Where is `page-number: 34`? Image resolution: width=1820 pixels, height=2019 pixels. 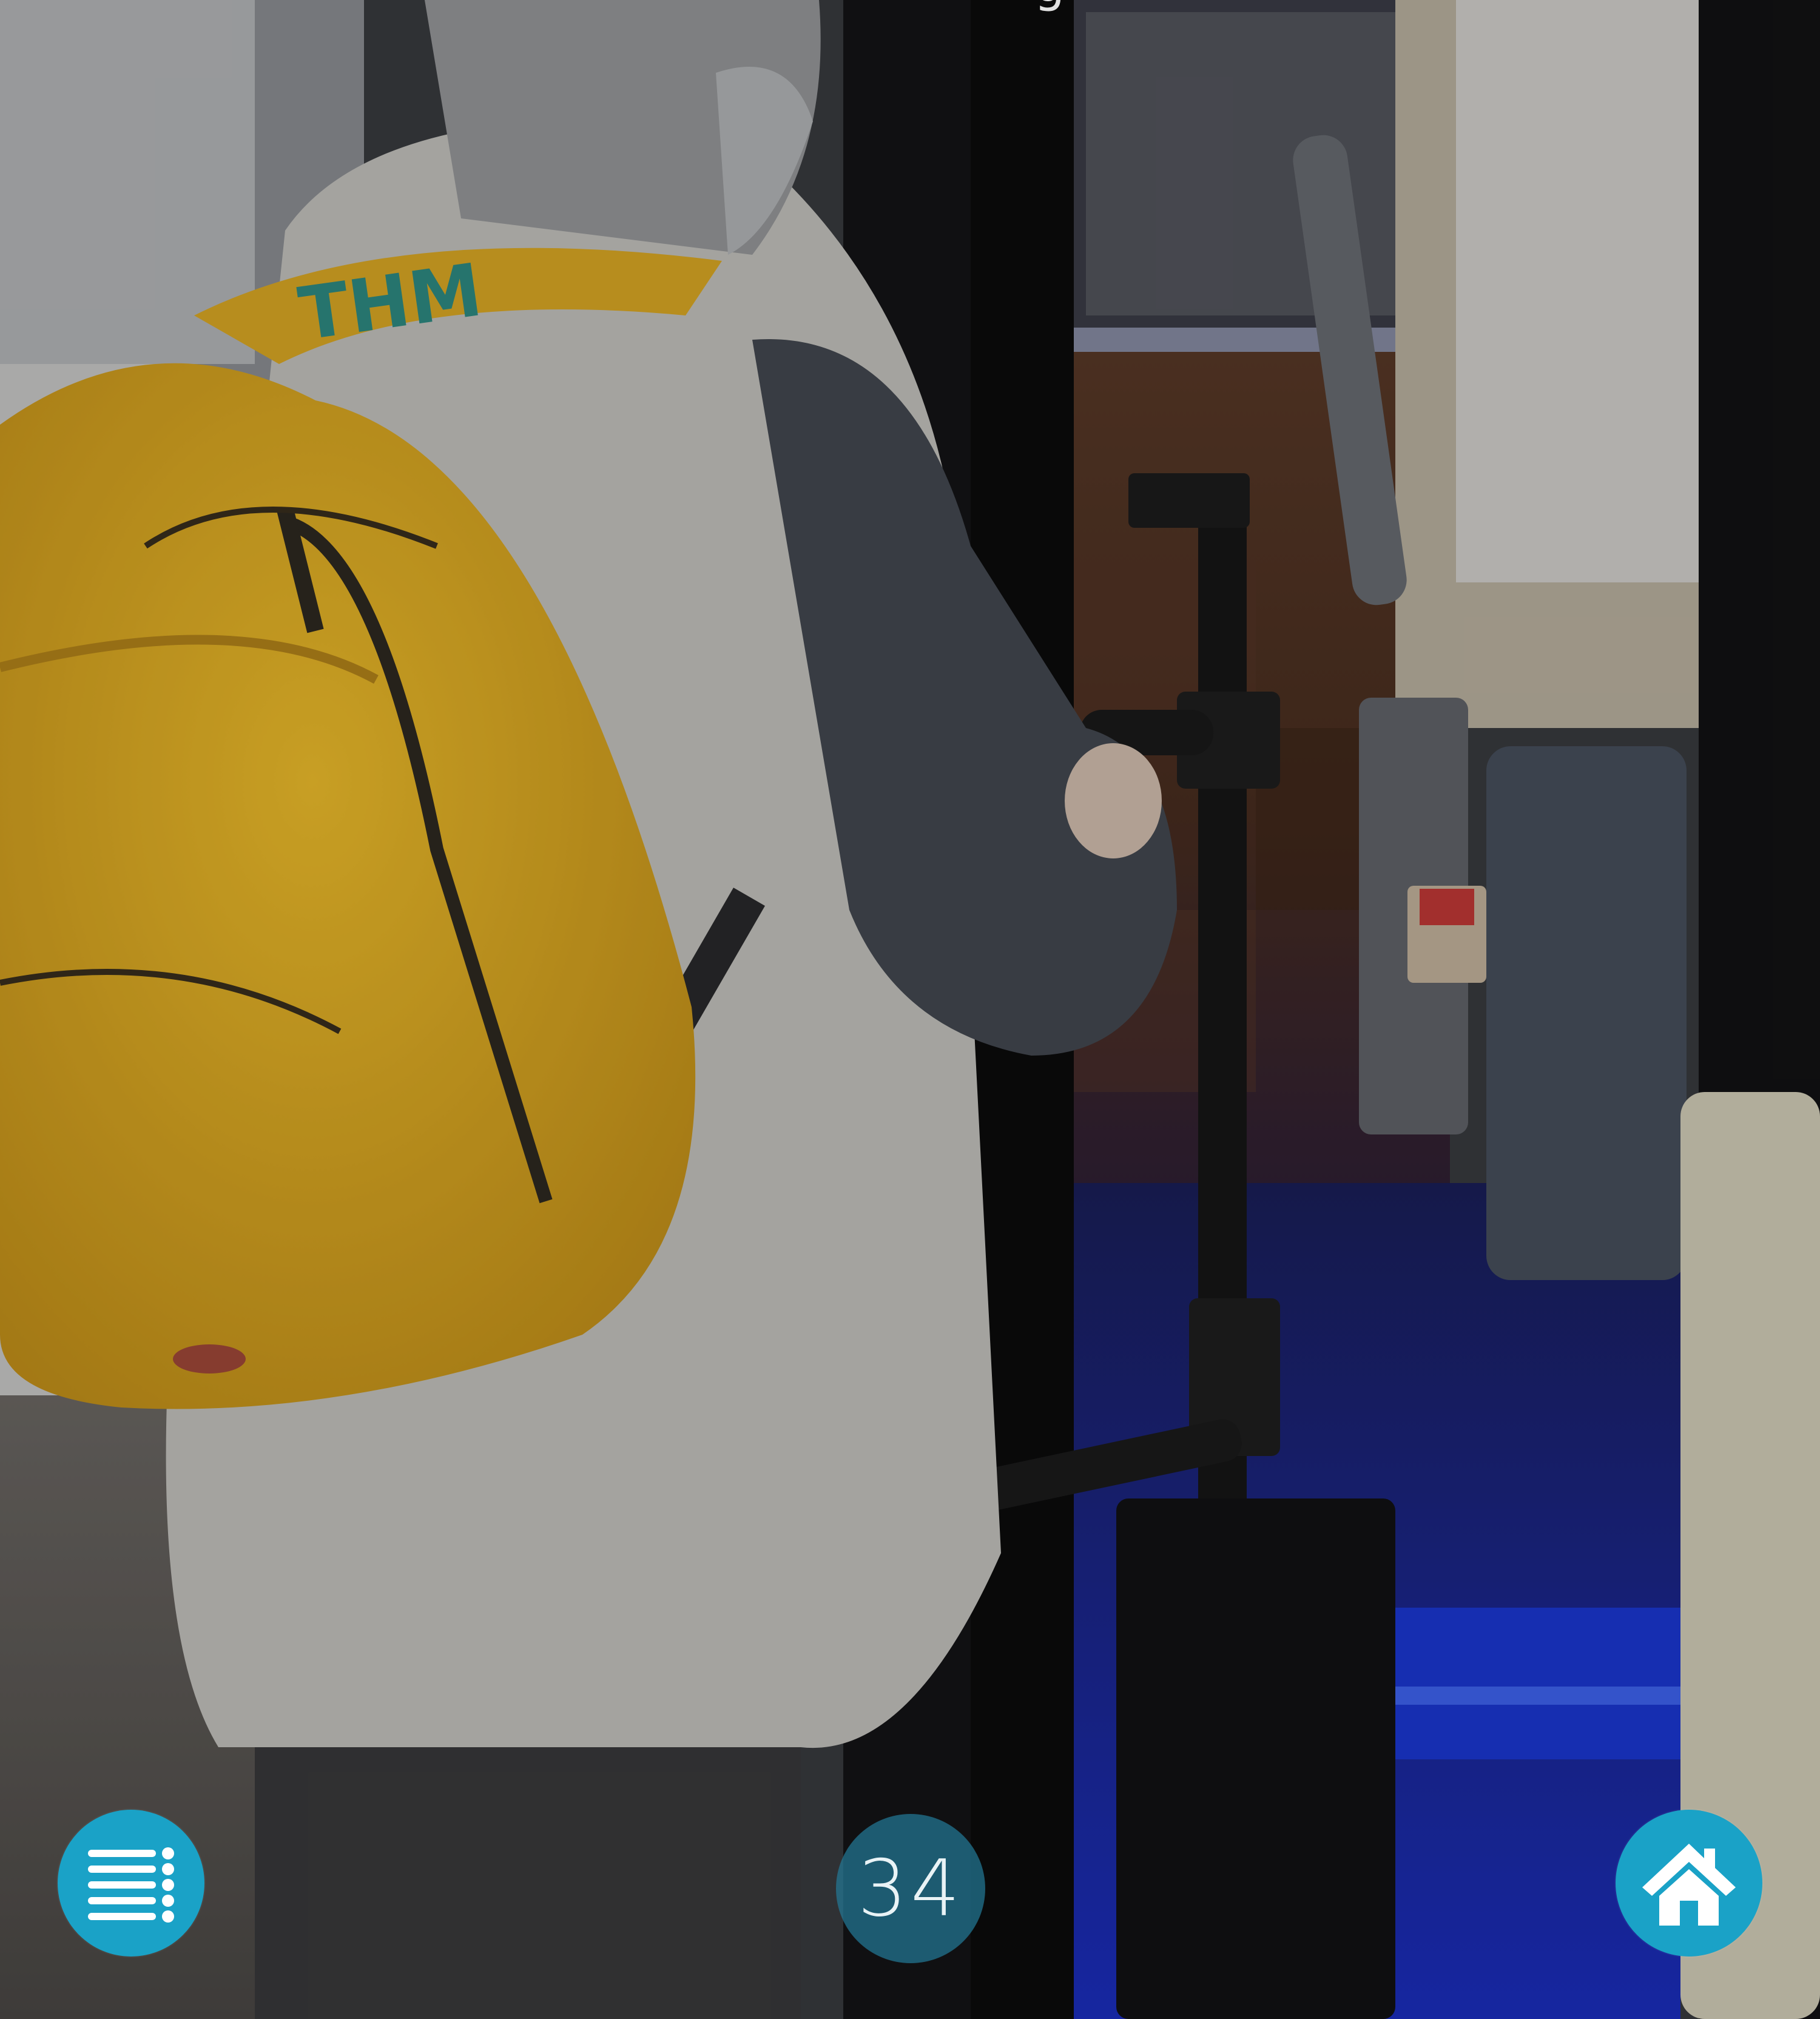 page-number: 34 is located at coordinates (910, 1888).